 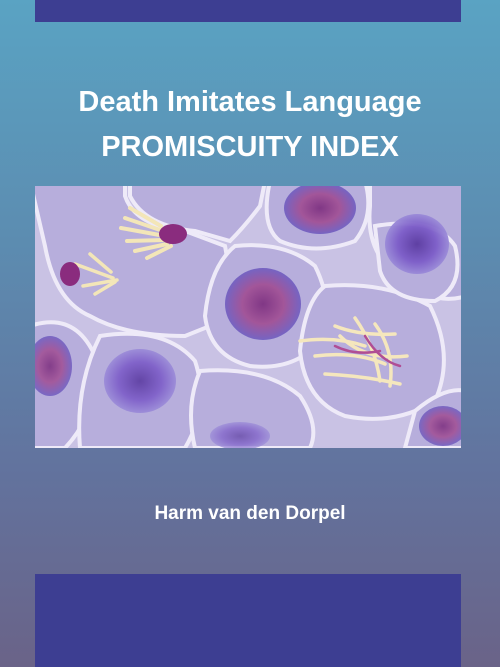 I want to click on book-subtitle: PROMISCUITY INDEX, so click(x=250, y=147).